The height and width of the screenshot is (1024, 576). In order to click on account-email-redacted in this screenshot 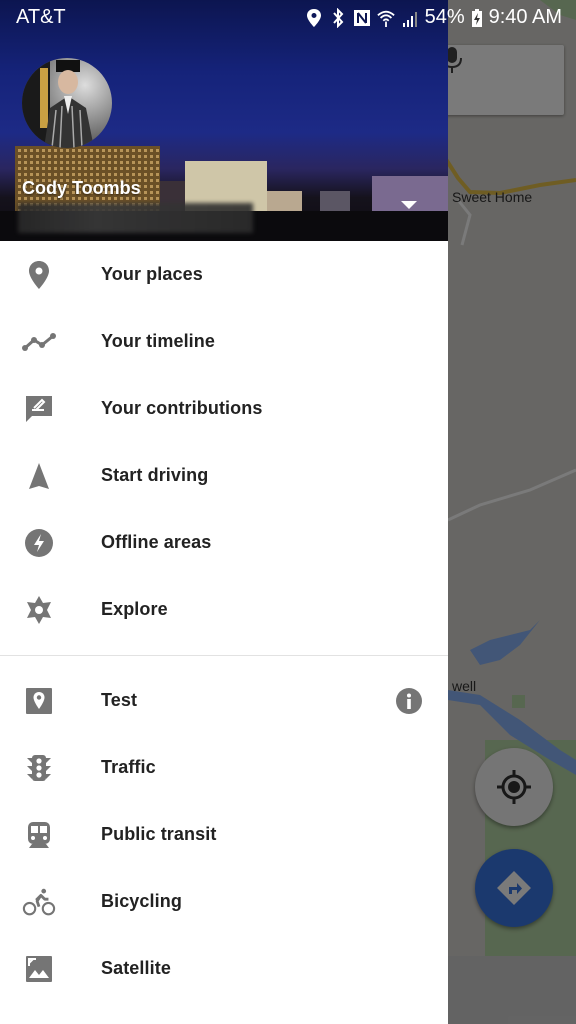, I will do `click(135, 218)`.